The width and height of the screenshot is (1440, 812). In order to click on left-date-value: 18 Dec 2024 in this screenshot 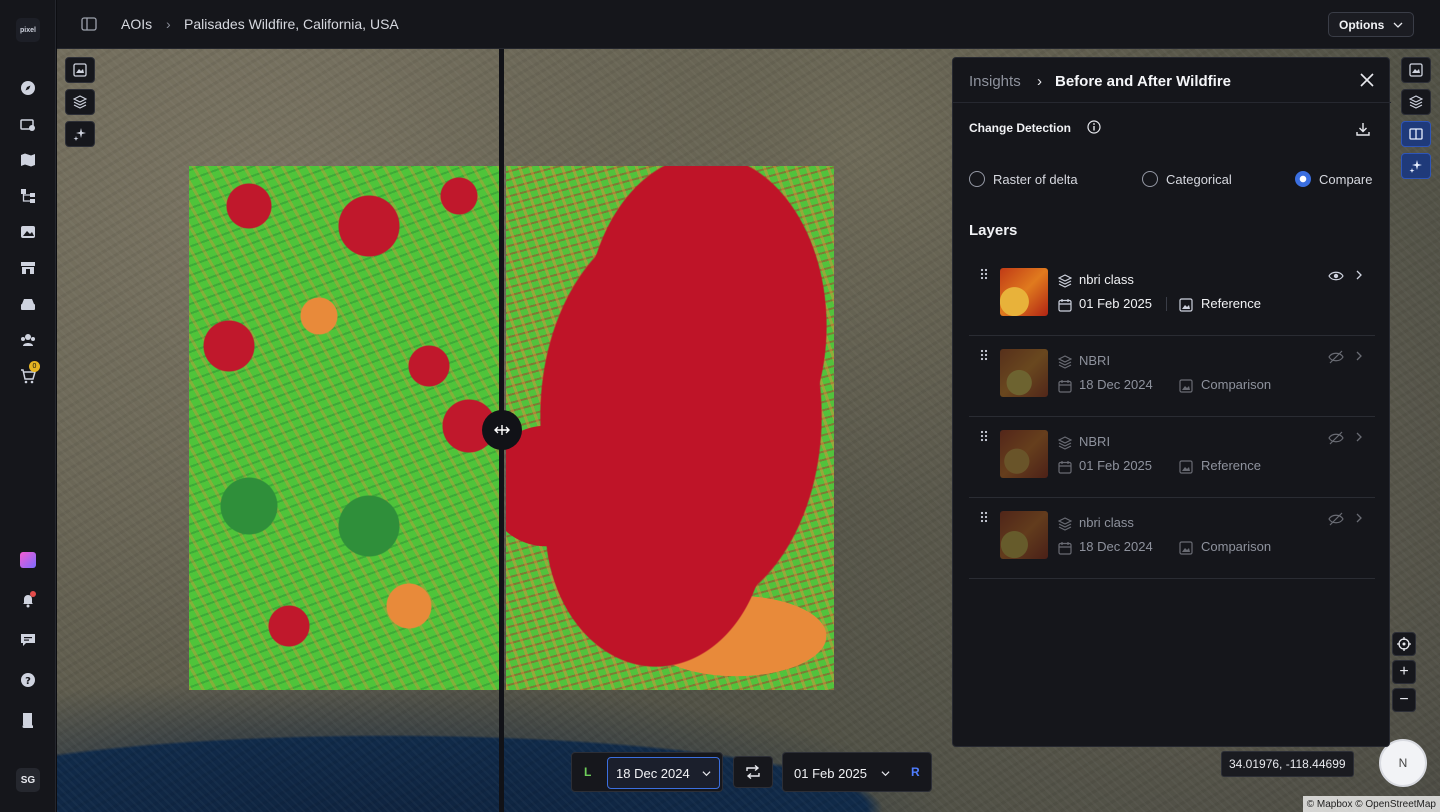, I will do `click(653, 773)`.